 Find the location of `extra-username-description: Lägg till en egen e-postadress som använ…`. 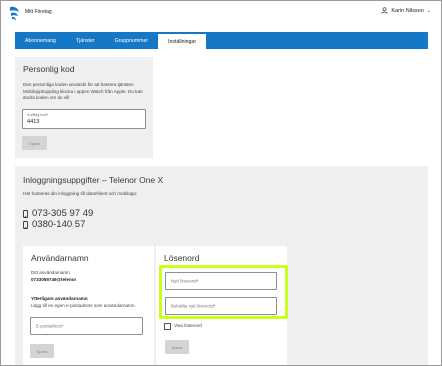

extra-username-description: Lägg till en egen e-postadress som använ… is located at coordinates (83, 305).